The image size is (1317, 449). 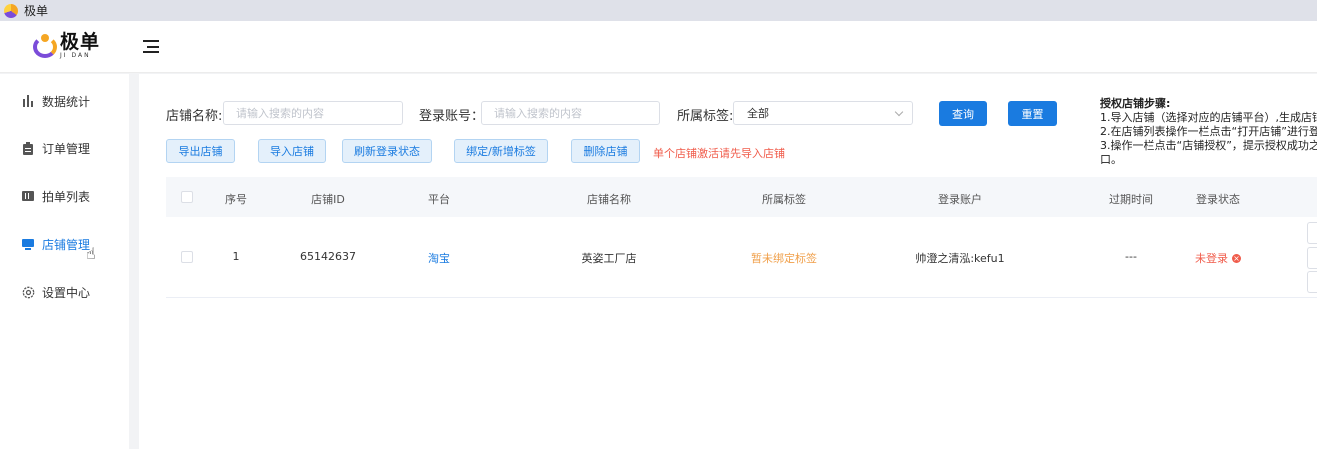 What do you see at coordinates (64, 261) in the screenshot?
I see `sidebar: 数据统计 订单管理 拍单列表 店铺管理 设置中心` at bounding box center [64, 261].